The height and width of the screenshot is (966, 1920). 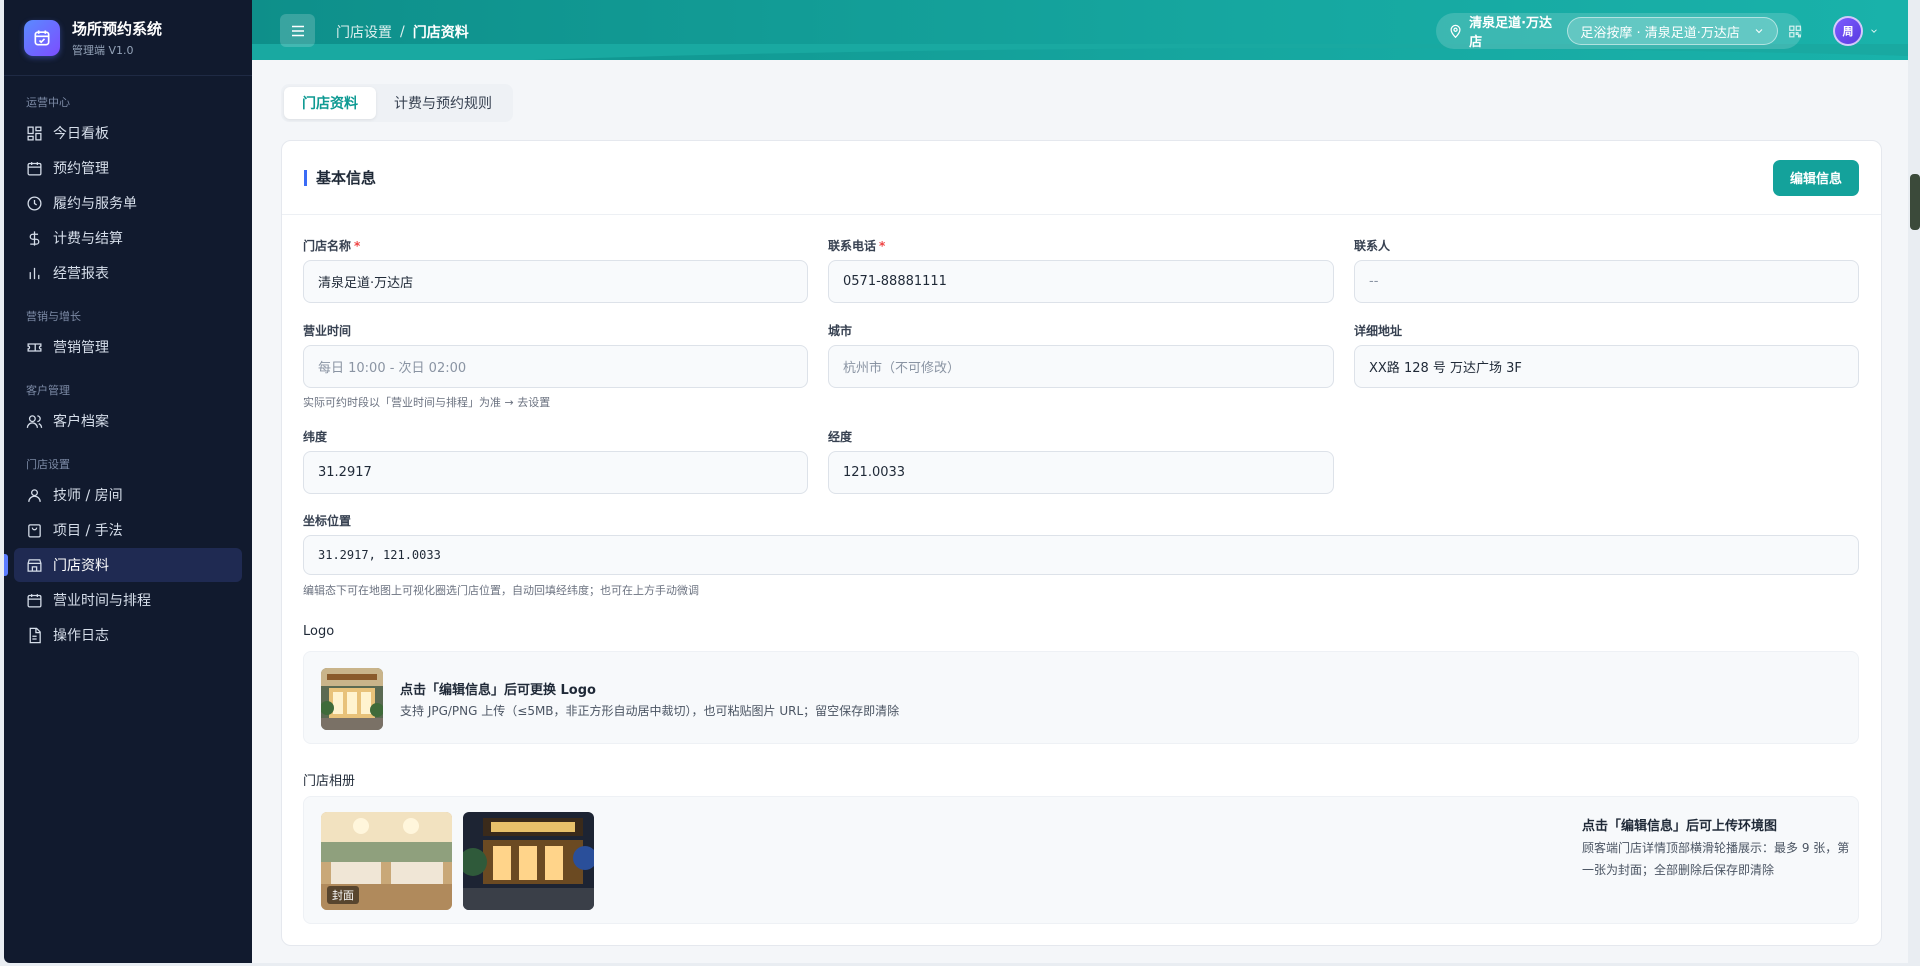 I want to click on file-icon, so click(x=35, y=635).